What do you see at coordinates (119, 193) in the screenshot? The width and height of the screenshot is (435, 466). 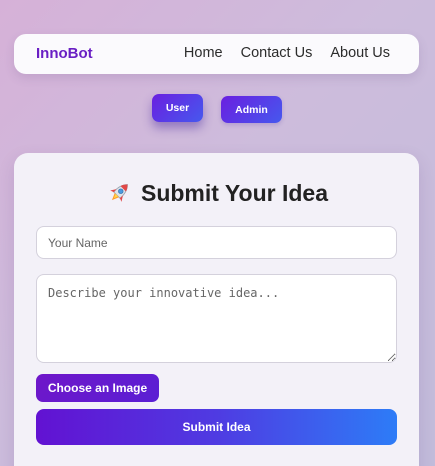 I see `rocket-icon` at bounding box center [119, 193].